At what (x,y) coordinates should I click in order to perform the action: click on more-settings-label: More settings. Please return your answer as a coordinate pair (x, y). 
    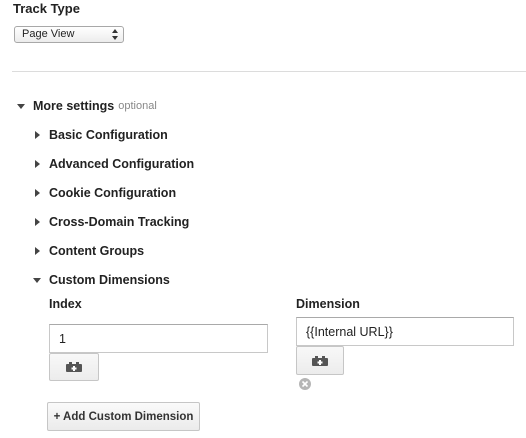
    Looking at the image, I should click on (74, 106).